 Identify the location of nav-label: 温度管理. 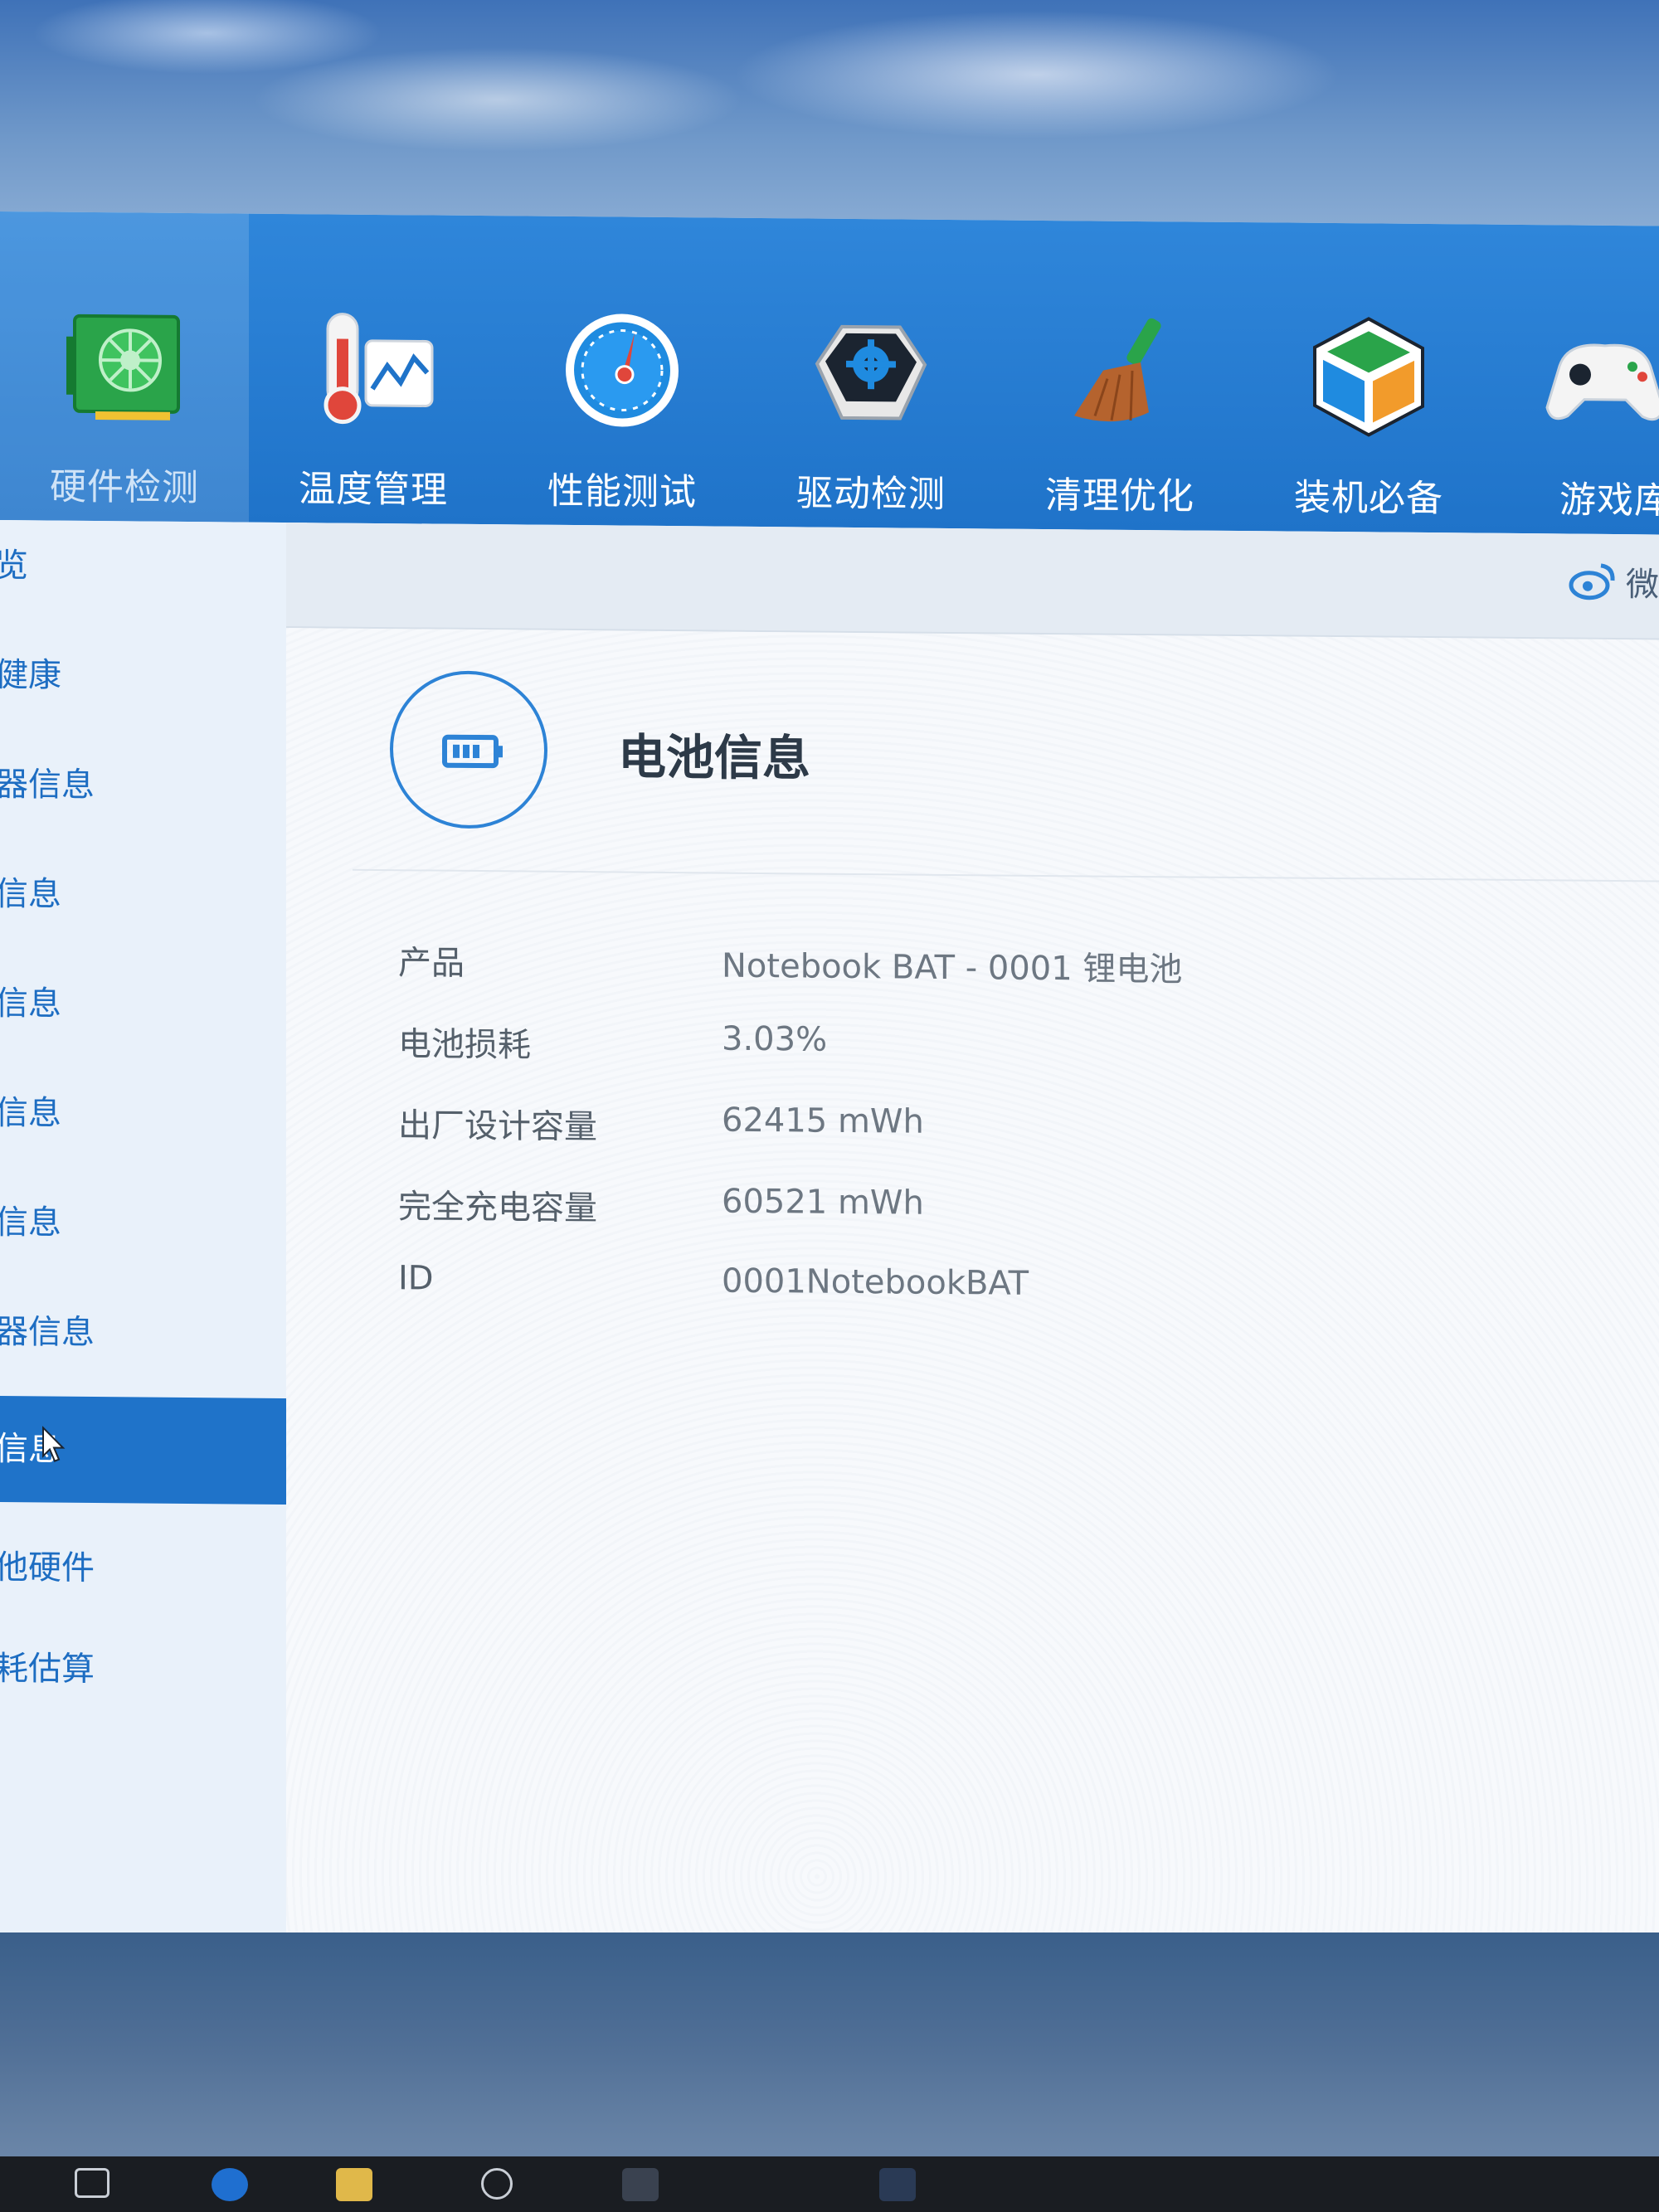
(373, 490).